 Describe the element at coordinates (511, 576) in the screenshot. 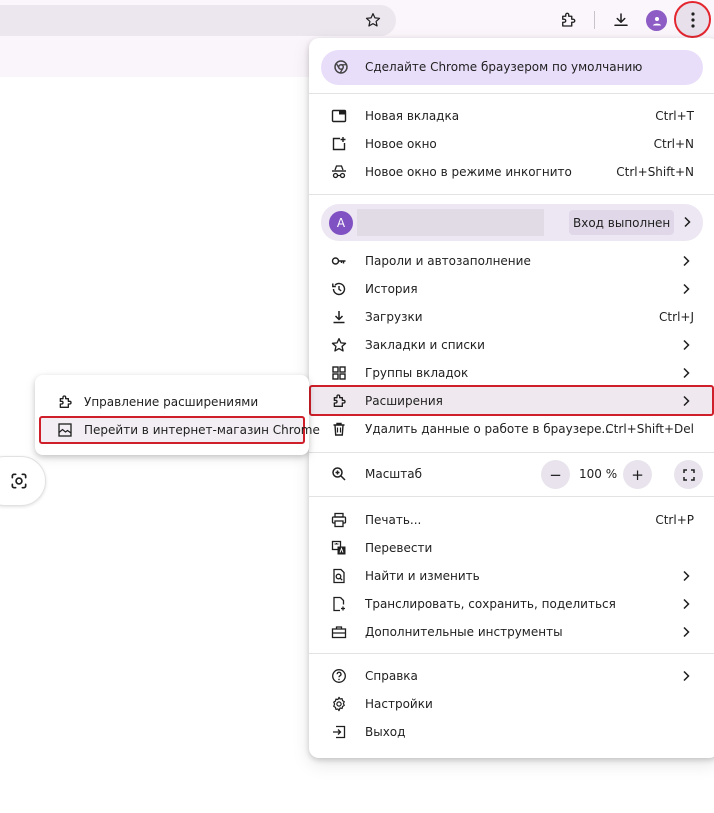

I see `menu-item-find-edit: Найти и изменить` at that location.